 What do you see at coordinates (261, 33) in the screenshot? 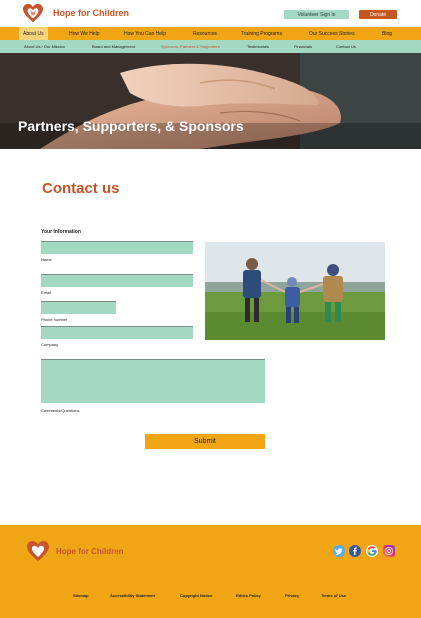
I see `nav-item-training-programs: Training Programs` at bounding box center [261, 33].